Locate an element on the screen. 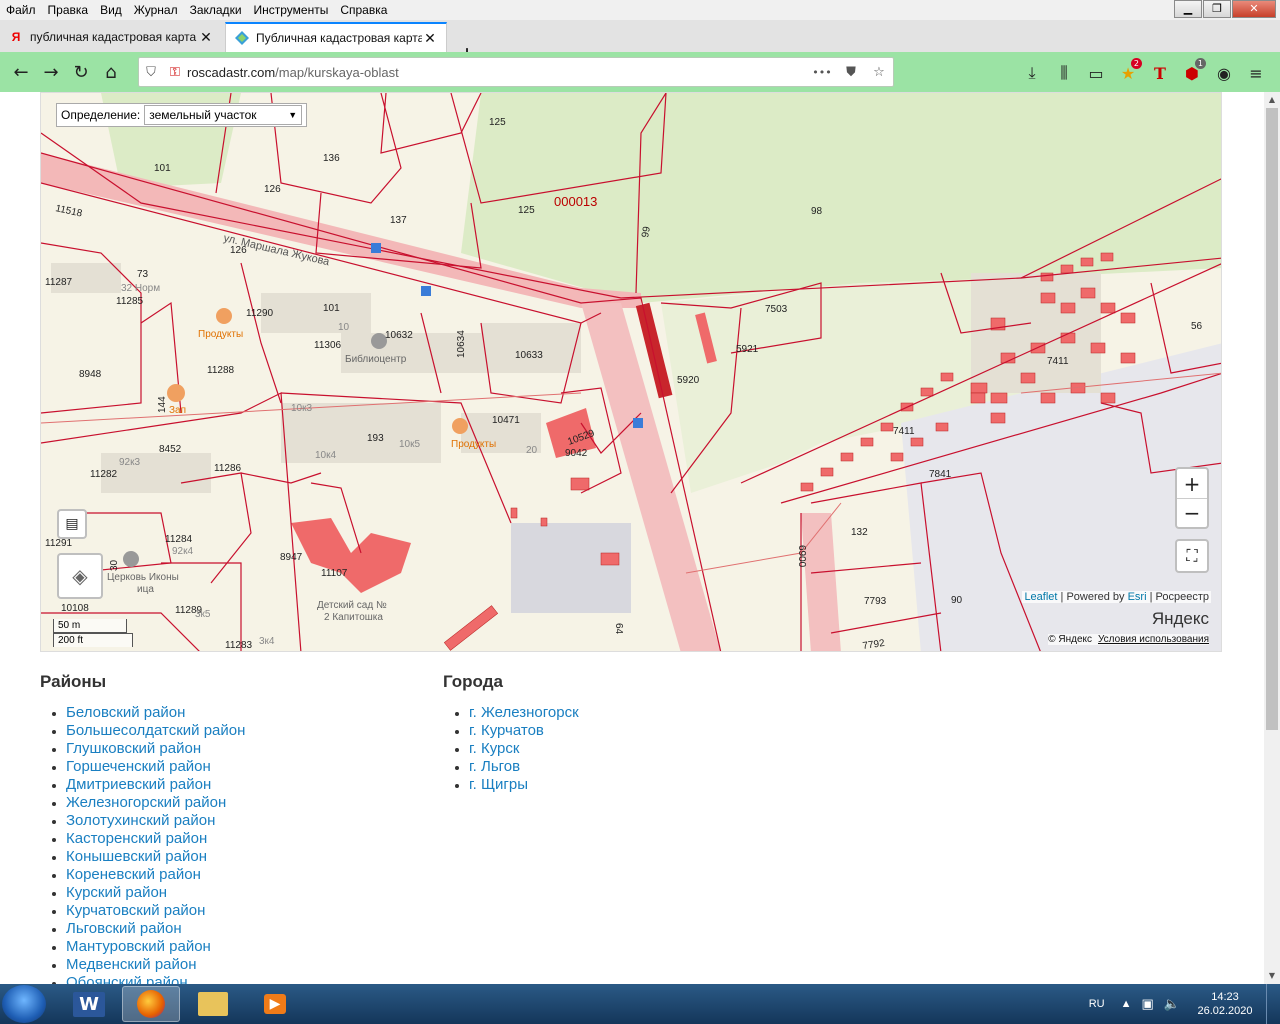  library-icon: ⫼ is located at coordinates (1064, 73).